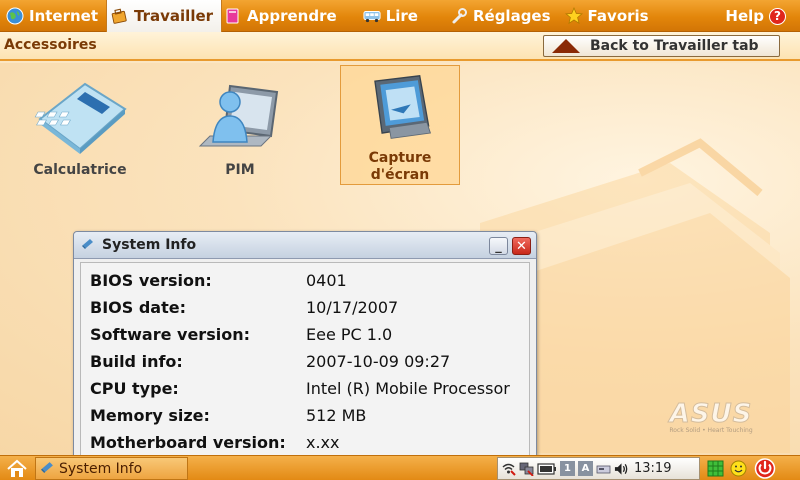 This screenshot has width=800, height=480. What do you see at coordinates (64, 15) in the screenshot?
I see `tab-label: Internet` at bounding box center [64, 15].